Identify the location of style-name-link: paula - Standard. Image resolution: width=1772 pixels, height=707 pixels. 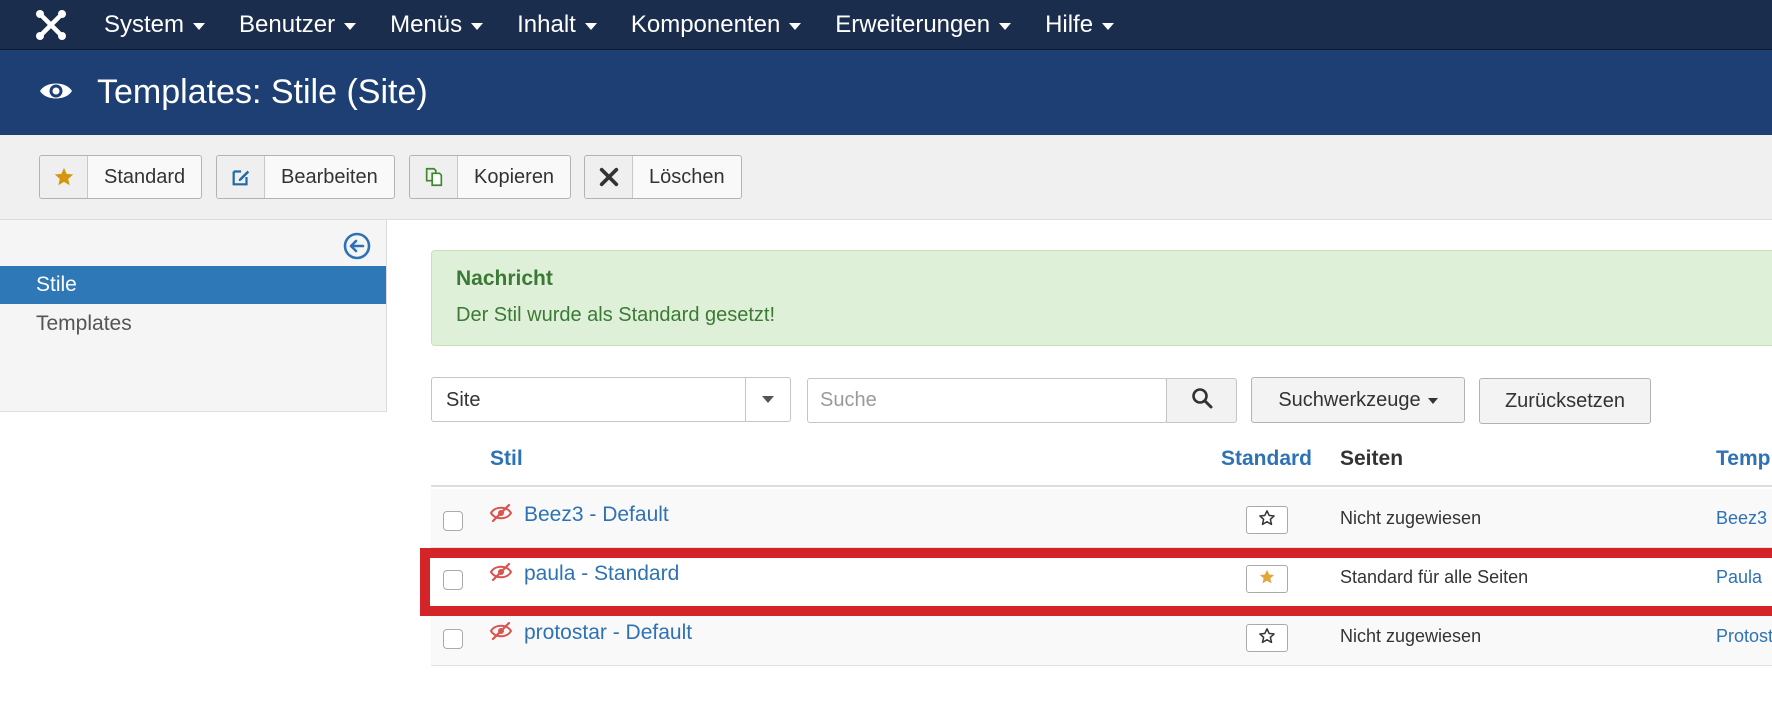
(601, 574).